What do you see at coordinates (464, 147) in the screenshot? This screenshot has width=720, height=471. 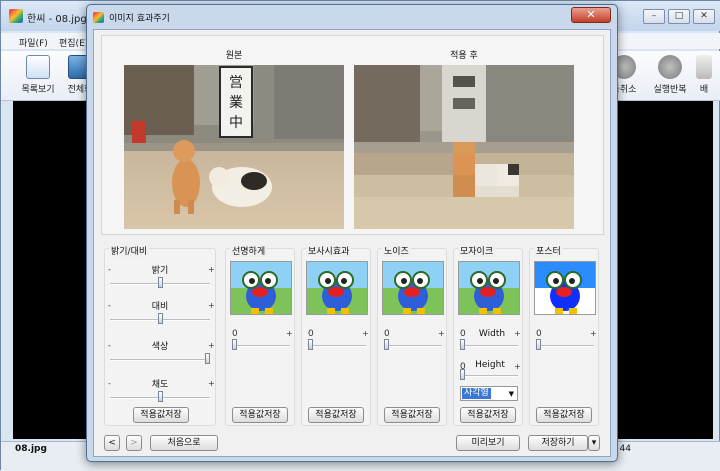 I see `after-image` at bounding box center [464, 147].